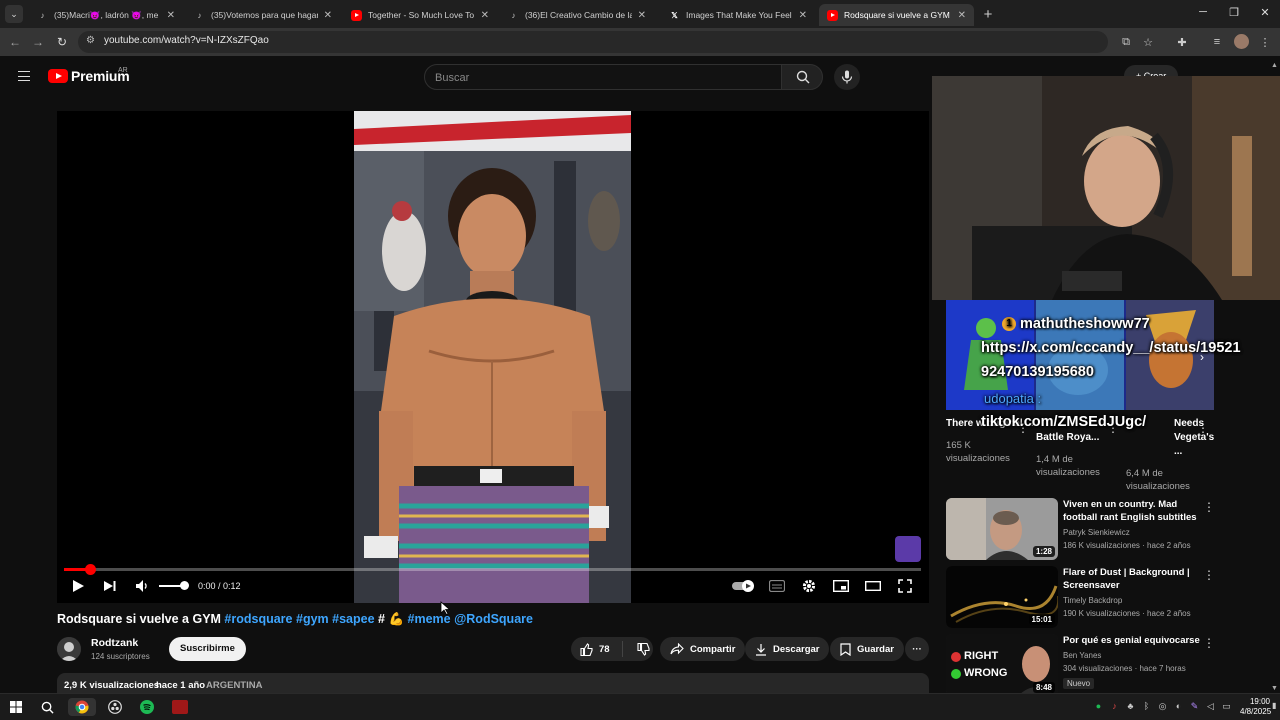 This screenshot has height=720, width=1280. What do you see at coordinates (1274, 65) in the screenshot?
I see `scroll-up-icon: ▲` at bounding box center [1274, 65].